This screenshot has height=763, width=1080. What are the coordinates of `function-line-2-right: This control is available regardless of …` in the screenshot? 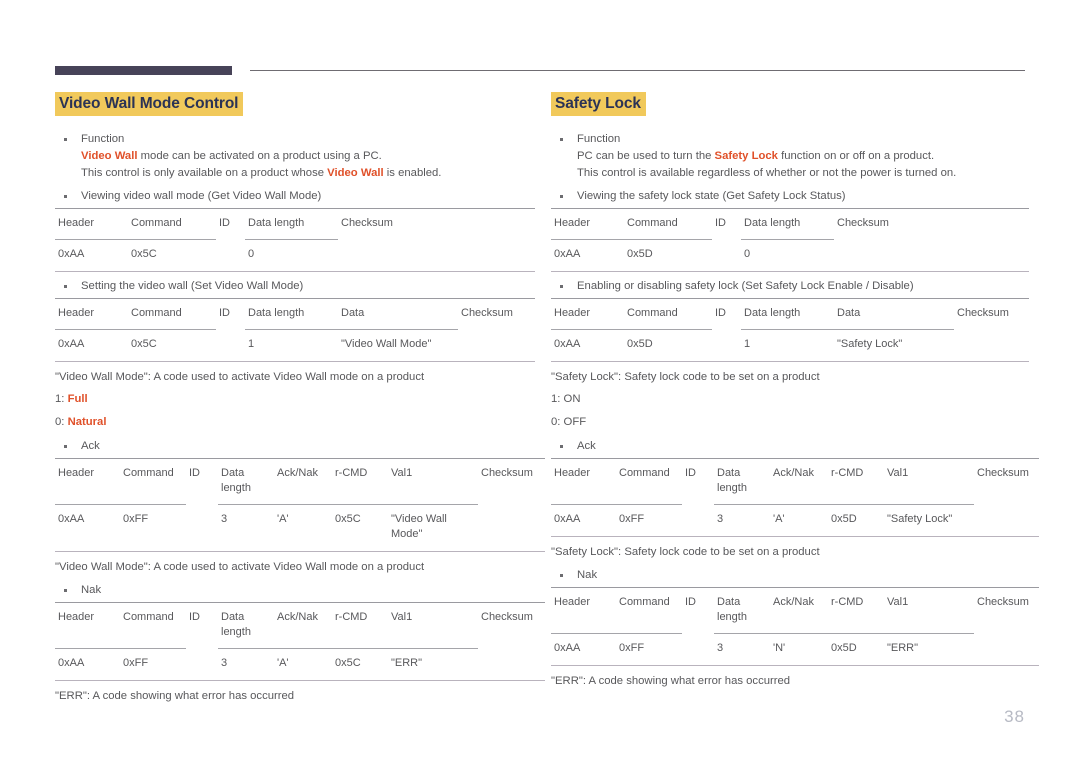 It's located at (767, 173).